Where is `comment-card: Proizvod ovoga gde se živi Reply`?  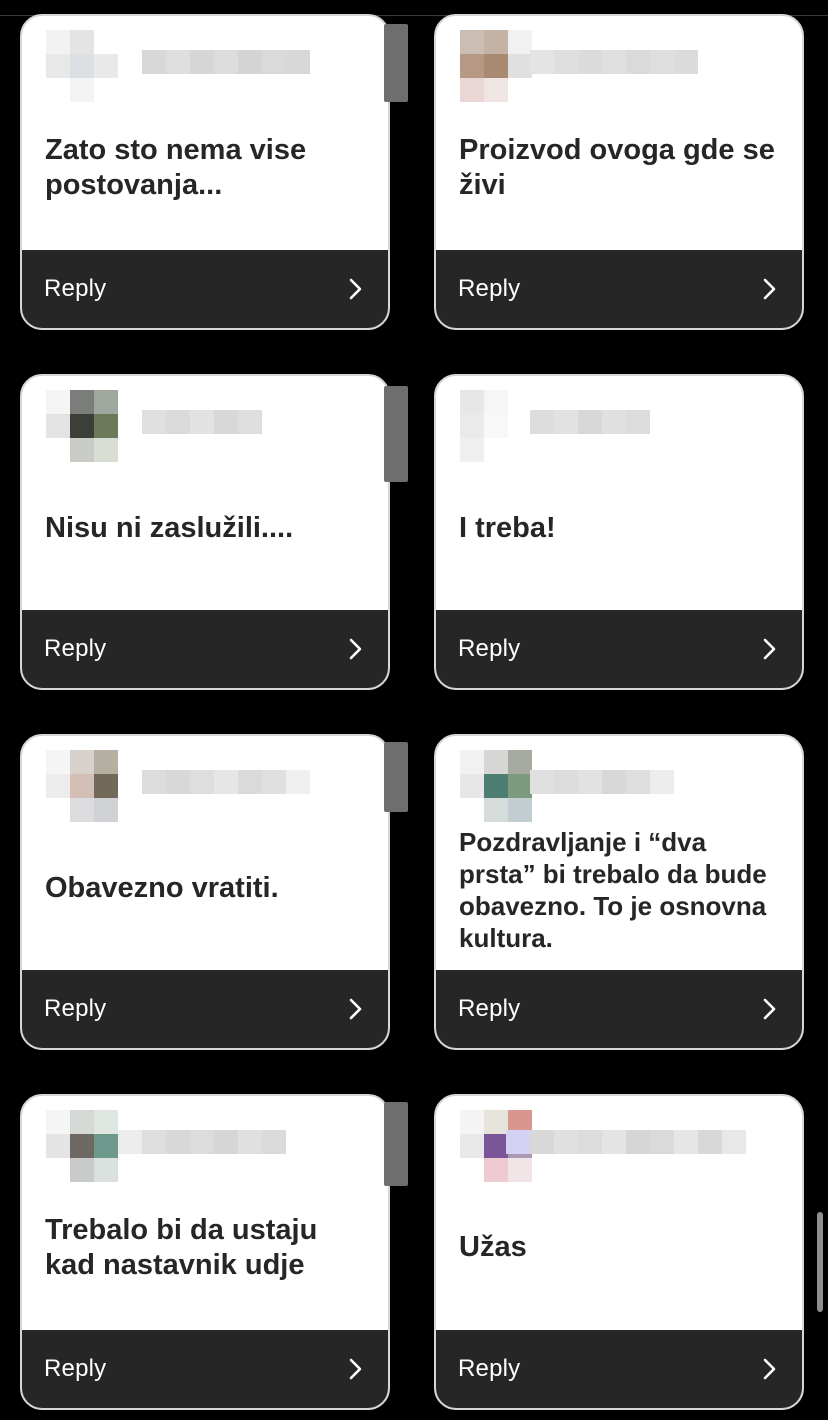
comment-card: Proizvod ovoga gde se živi Reply is located at coordinates (619, 172).